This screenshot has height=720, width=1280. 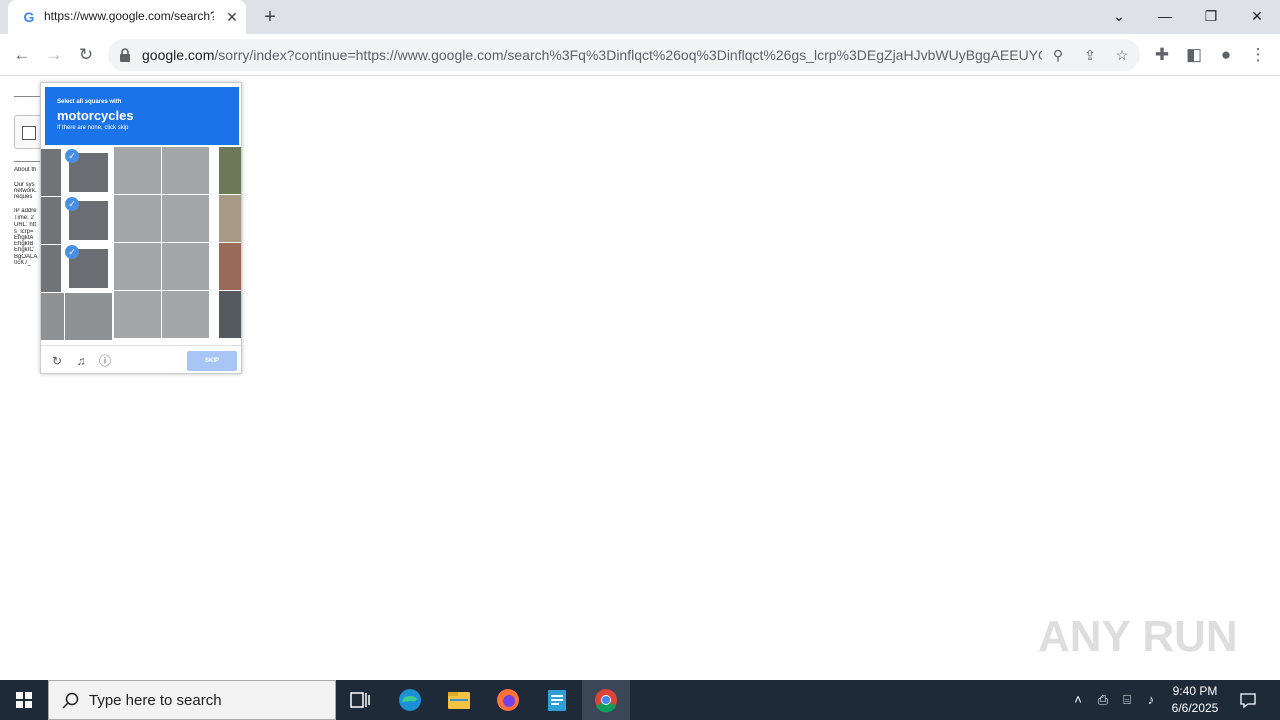 What do you see at coordinates (1058, 55) in the screenshot?
I see `zoom-icon: ⚲` at bounding box center [1058, 55].